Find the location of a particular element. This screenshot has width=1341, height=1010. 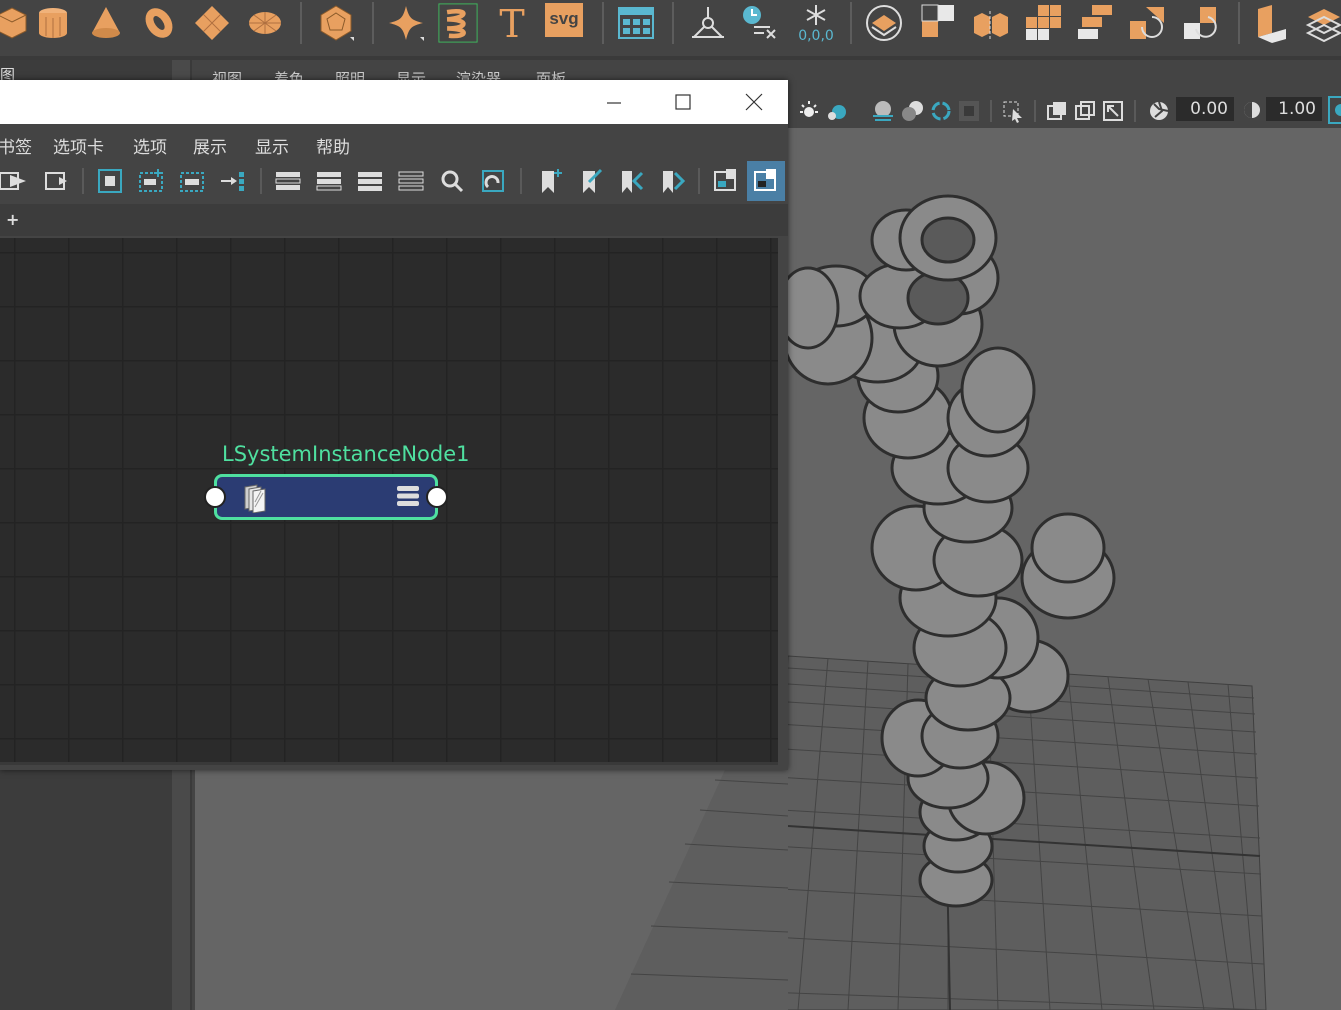

split-icon is located at coordinates (938, 23).